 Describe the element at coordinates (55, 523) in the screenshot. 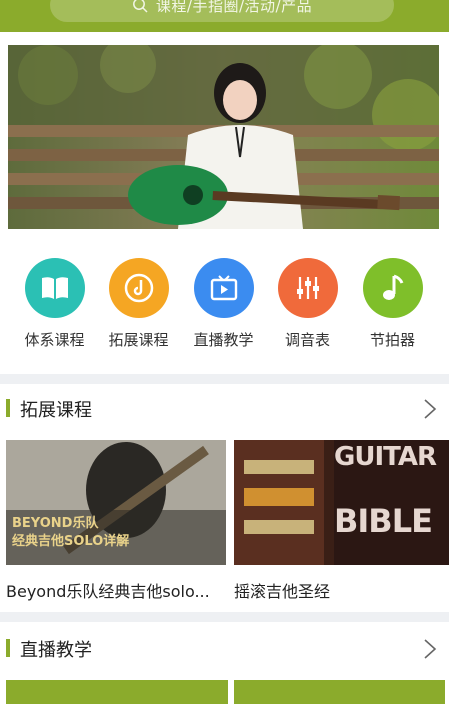

I see `cover-text: BEYOND乐队` at that location.